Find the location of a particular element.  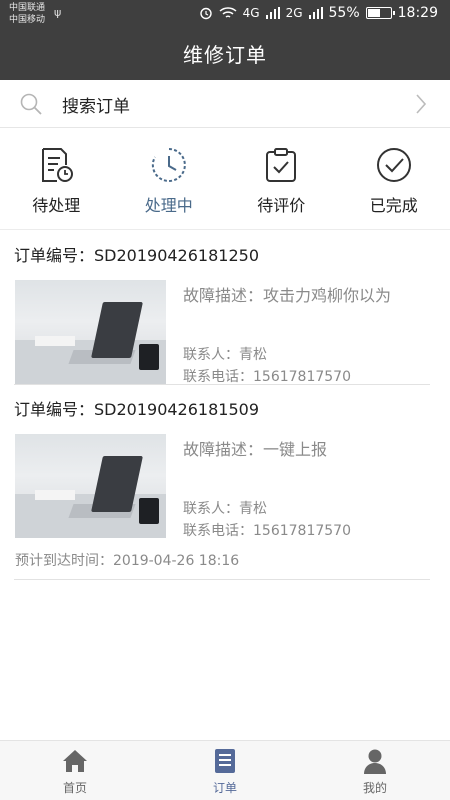

check-circle-icon is located at coordinates (393, 165).